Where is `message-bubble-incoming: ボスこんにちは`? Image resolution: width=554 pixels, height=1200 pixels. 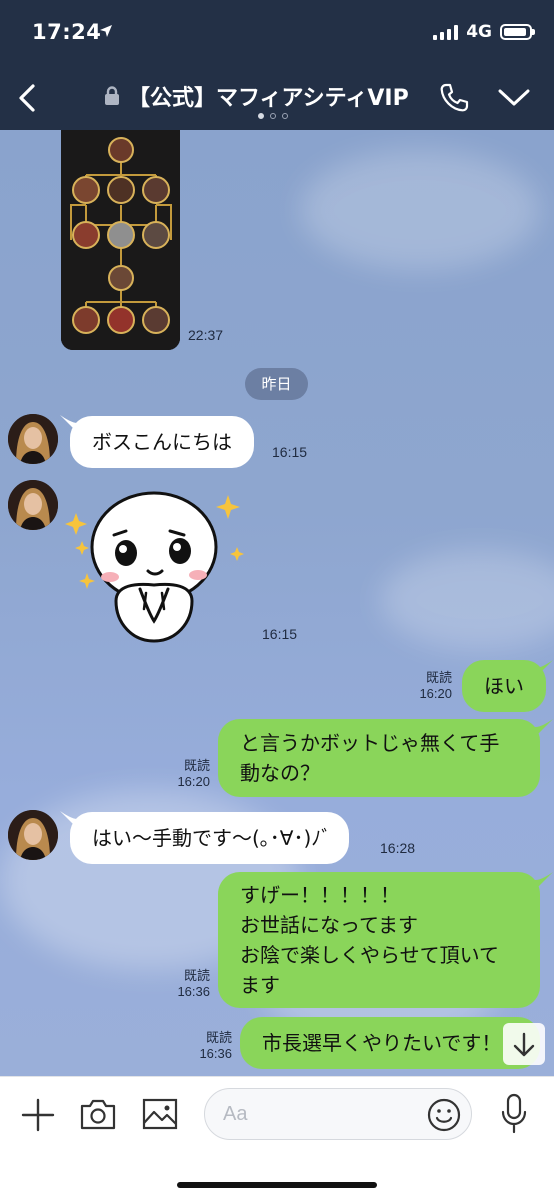 message-bubble-incoming: ボスこんにちは is located at coordinates (162, 442).